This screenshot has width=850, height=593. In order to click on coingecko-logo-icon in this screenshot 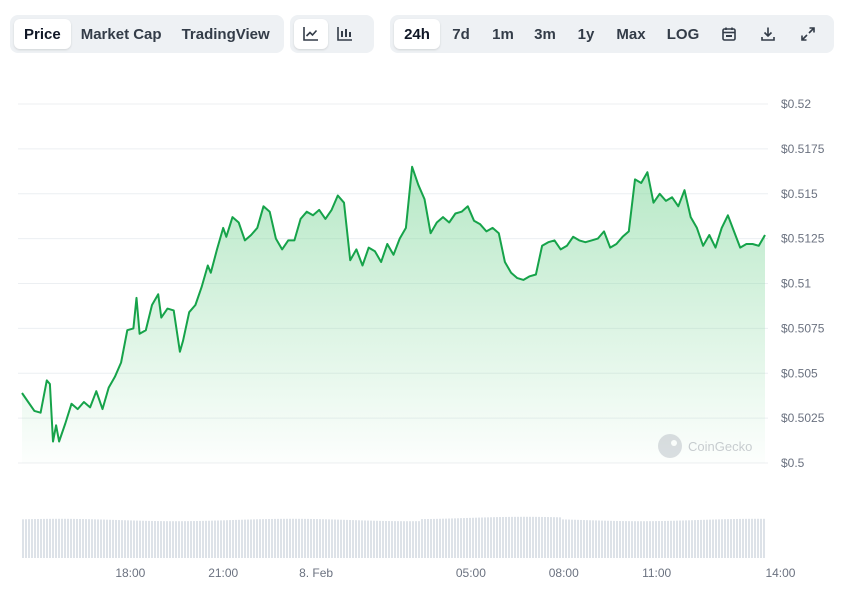, I will do `click(670, 446)`.